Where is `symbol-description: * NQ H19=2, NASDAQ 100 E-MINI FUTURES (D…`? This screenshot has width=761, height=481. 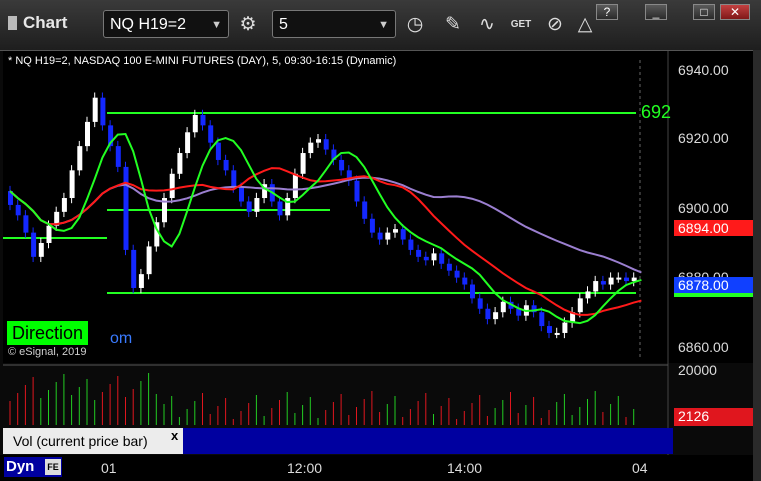
symbol-description: * NQ H19=2, NASDAQ 100 E-MINI FUTURES (D… is located at coordinates (202, 61).